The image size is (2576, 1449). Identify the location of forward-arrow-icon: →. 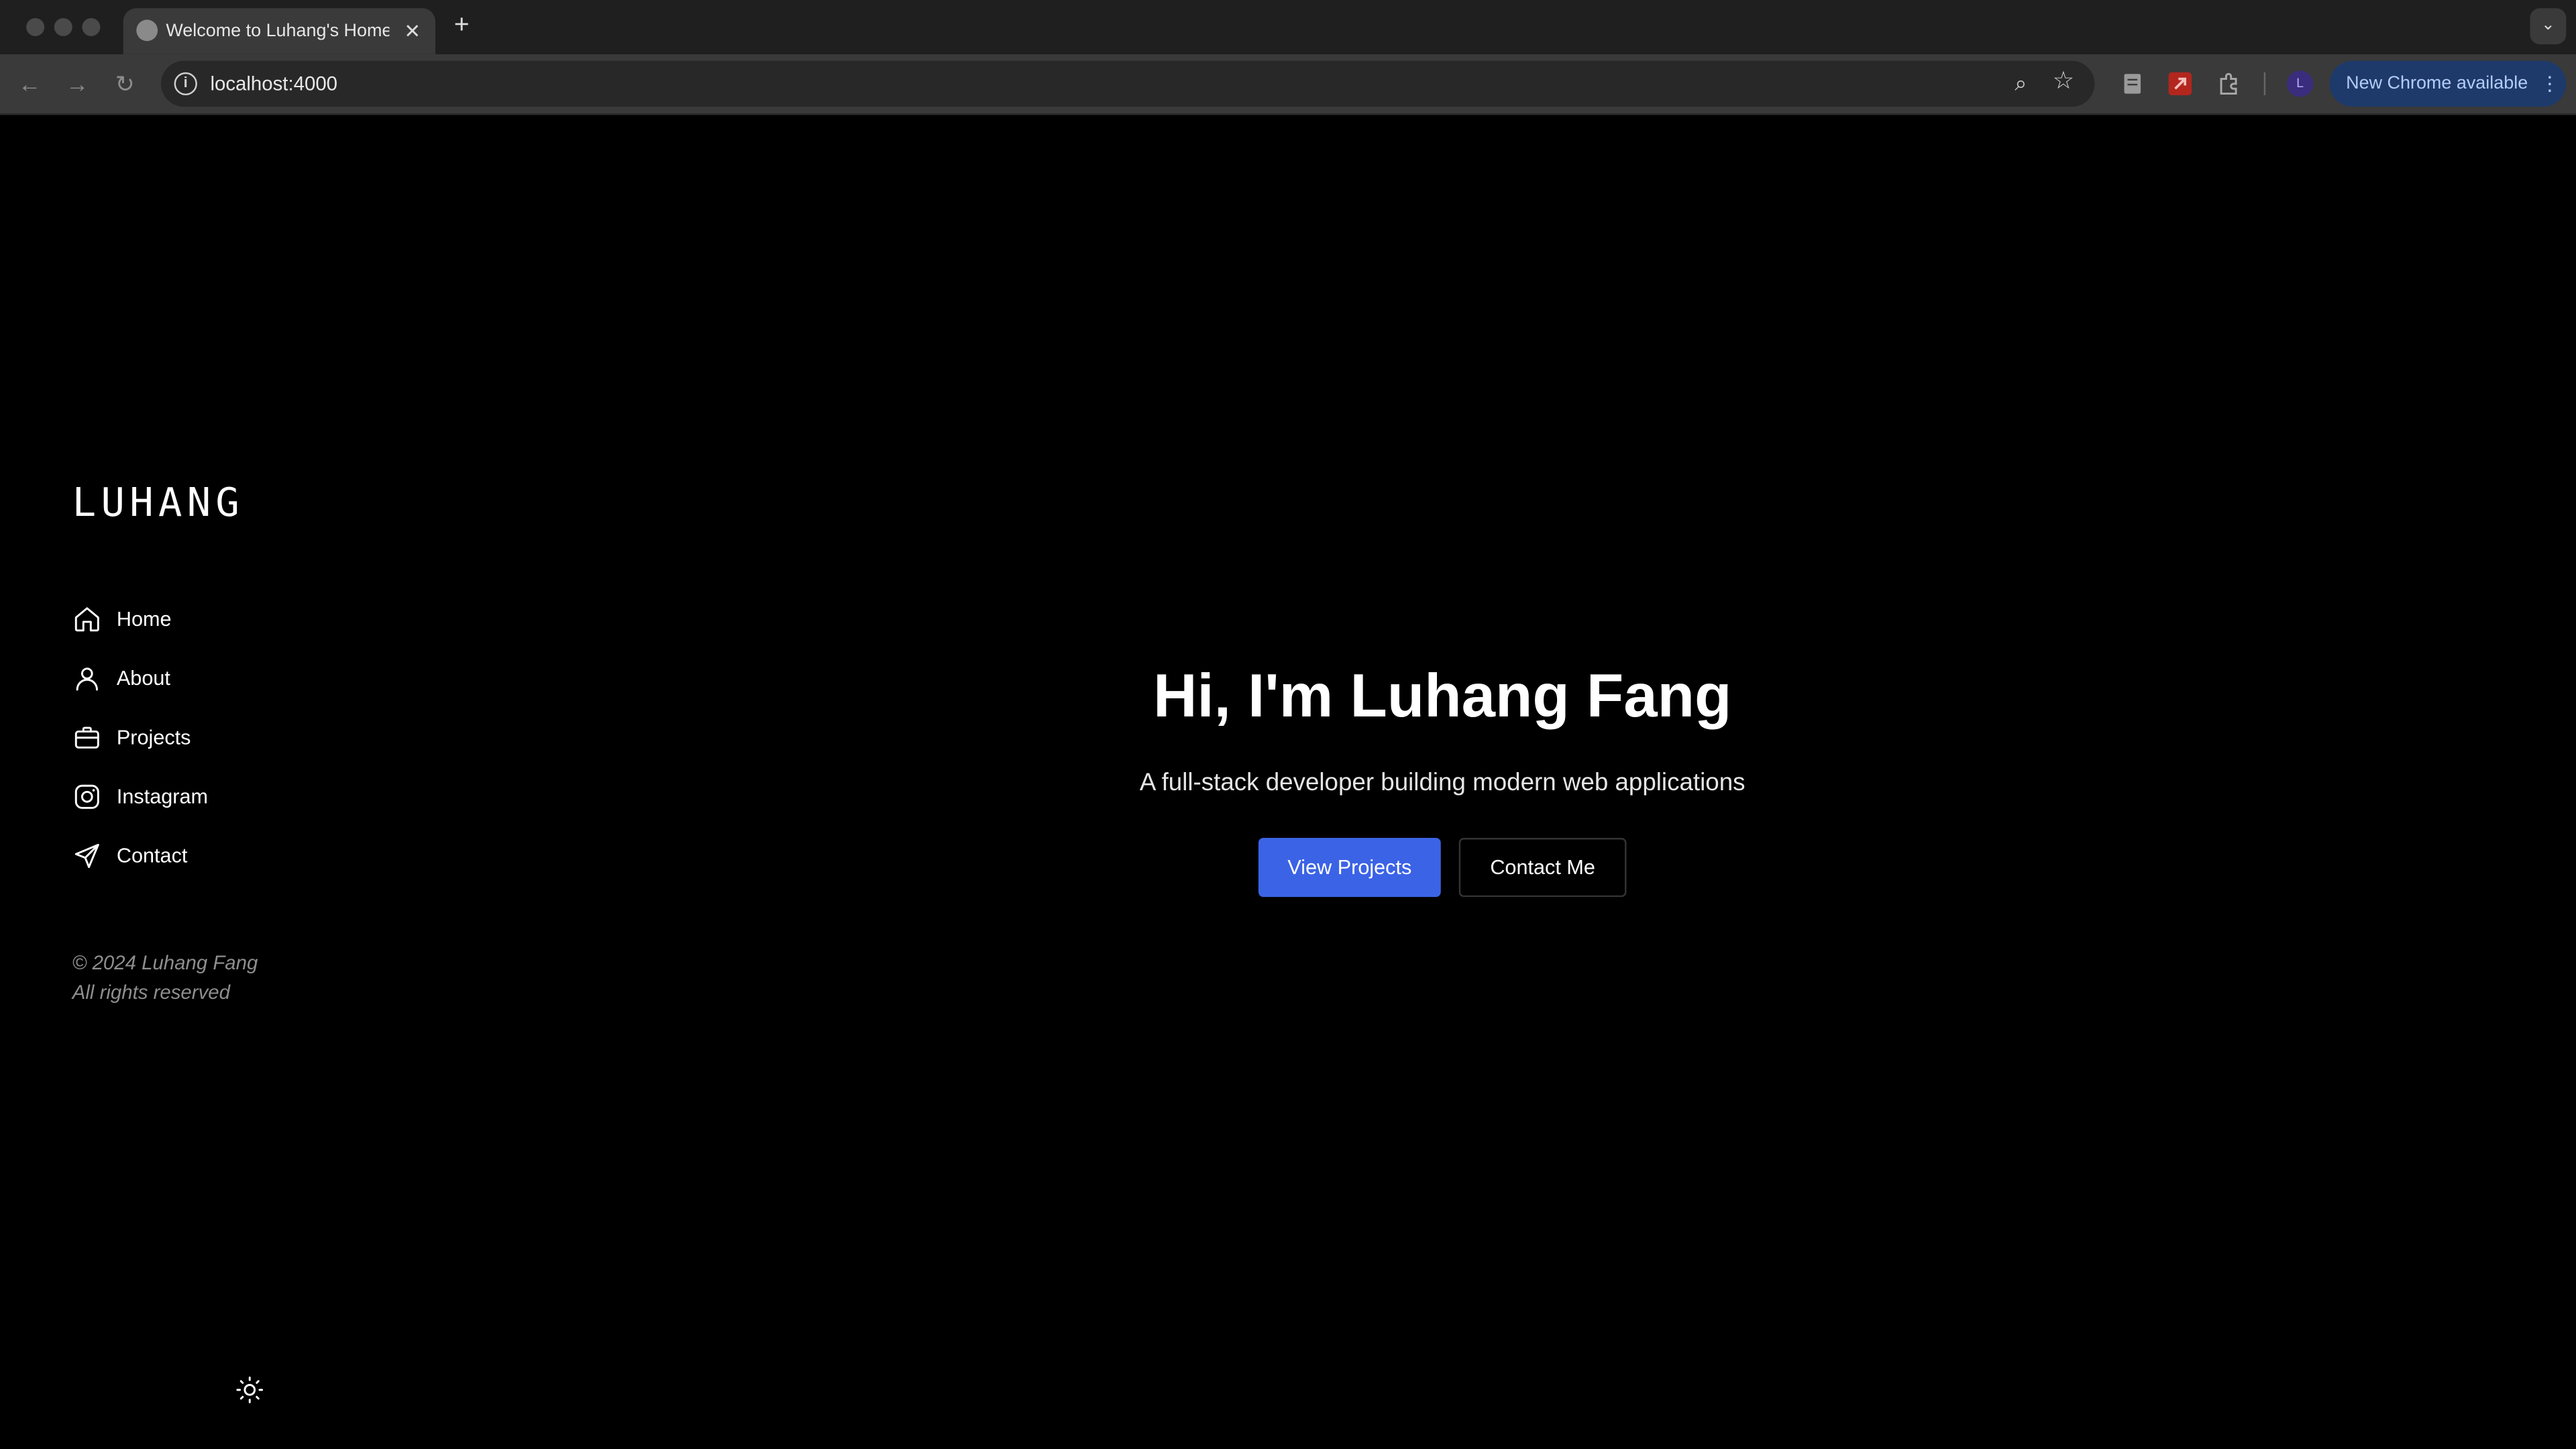
(77, 84).